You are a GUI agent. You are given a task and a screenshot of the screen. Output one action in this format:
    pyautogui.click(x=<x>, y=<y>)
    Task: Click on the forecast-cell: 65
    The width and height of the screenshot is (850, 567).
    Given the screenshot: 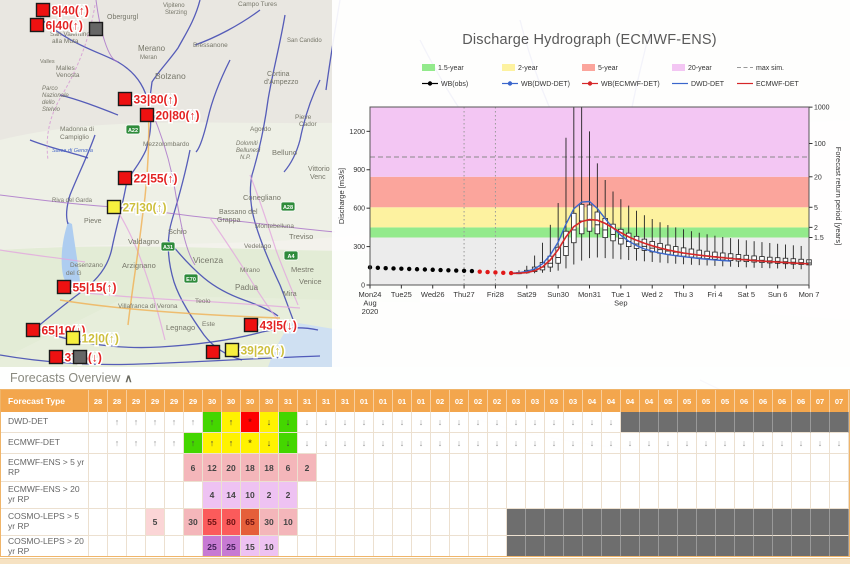 What is the action you would take?
    pyautogui.click(x=250, y=522)
    